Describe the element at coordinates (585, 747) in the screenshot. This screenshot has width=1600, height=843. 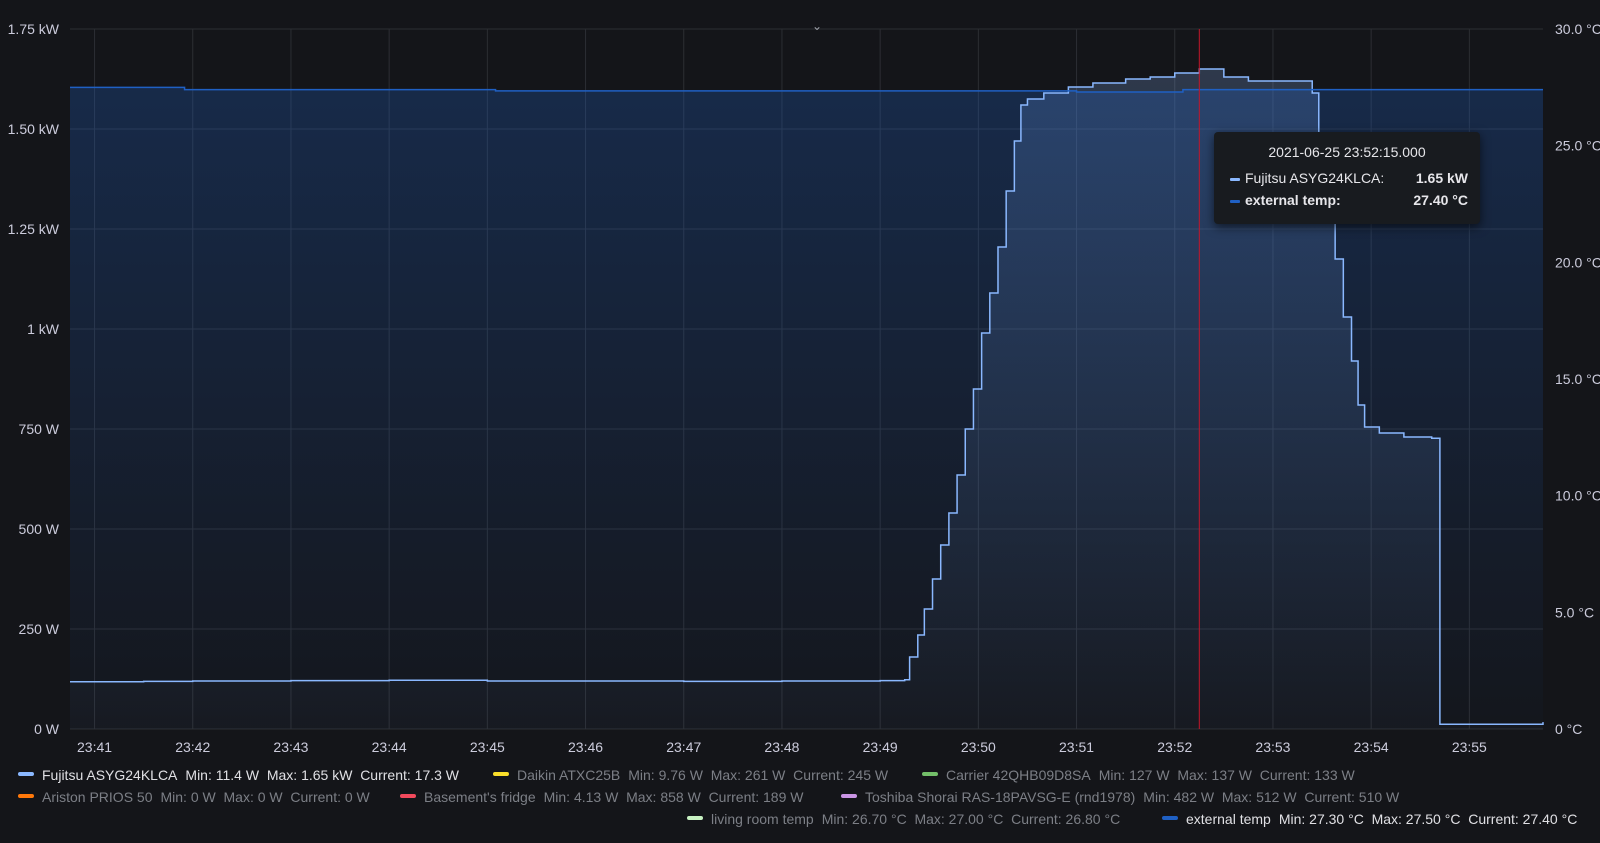
I see `x-tick-label: 23:46` at that location.